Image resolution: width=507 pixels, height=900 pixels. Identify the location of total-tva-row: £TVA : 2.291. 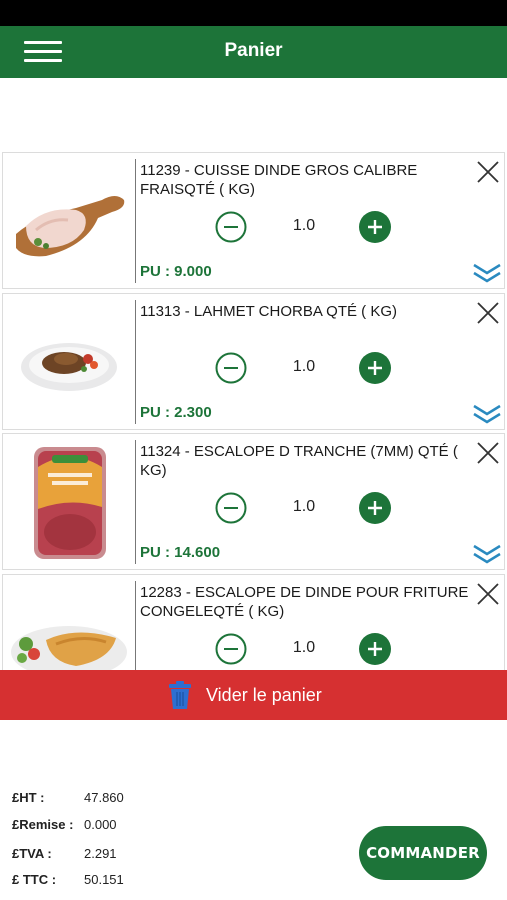
(112, 856).